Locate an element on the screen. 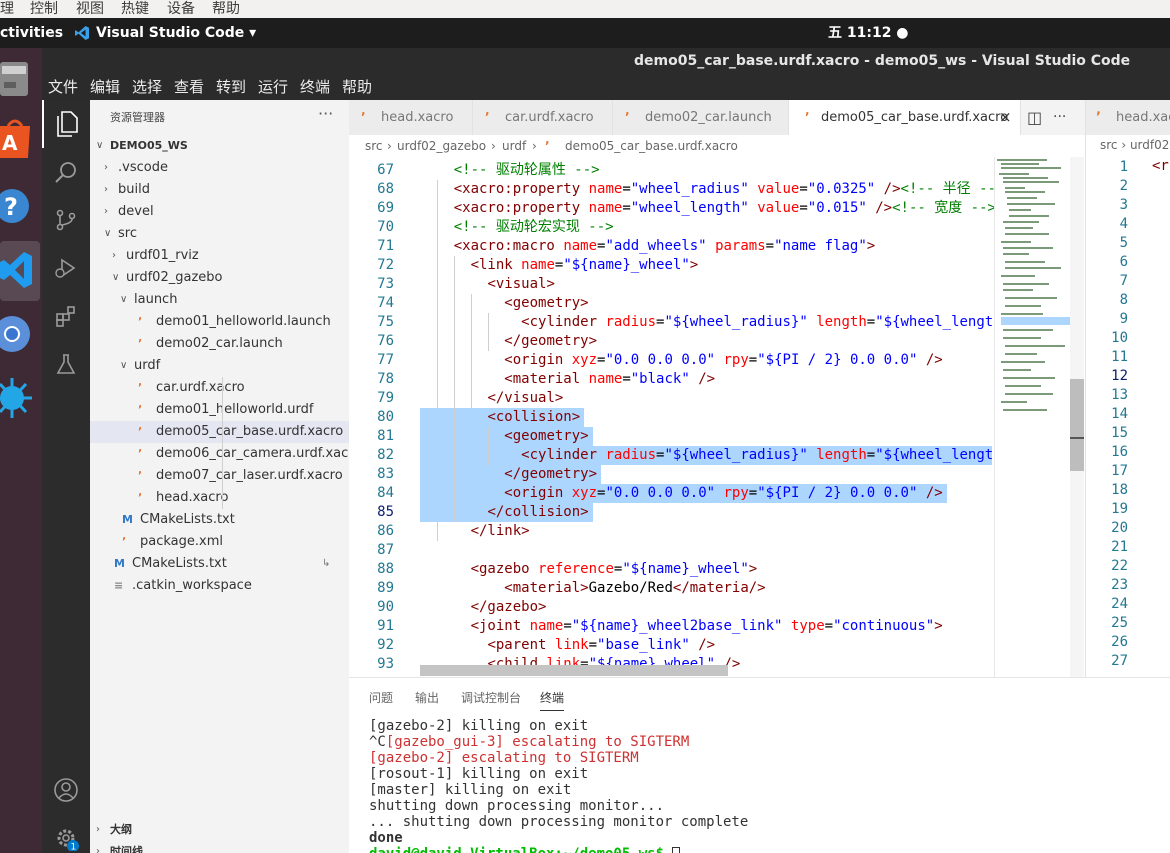 This screenshot has width=1170, height=853. accounts-icon is located at coordinates (66, 790).